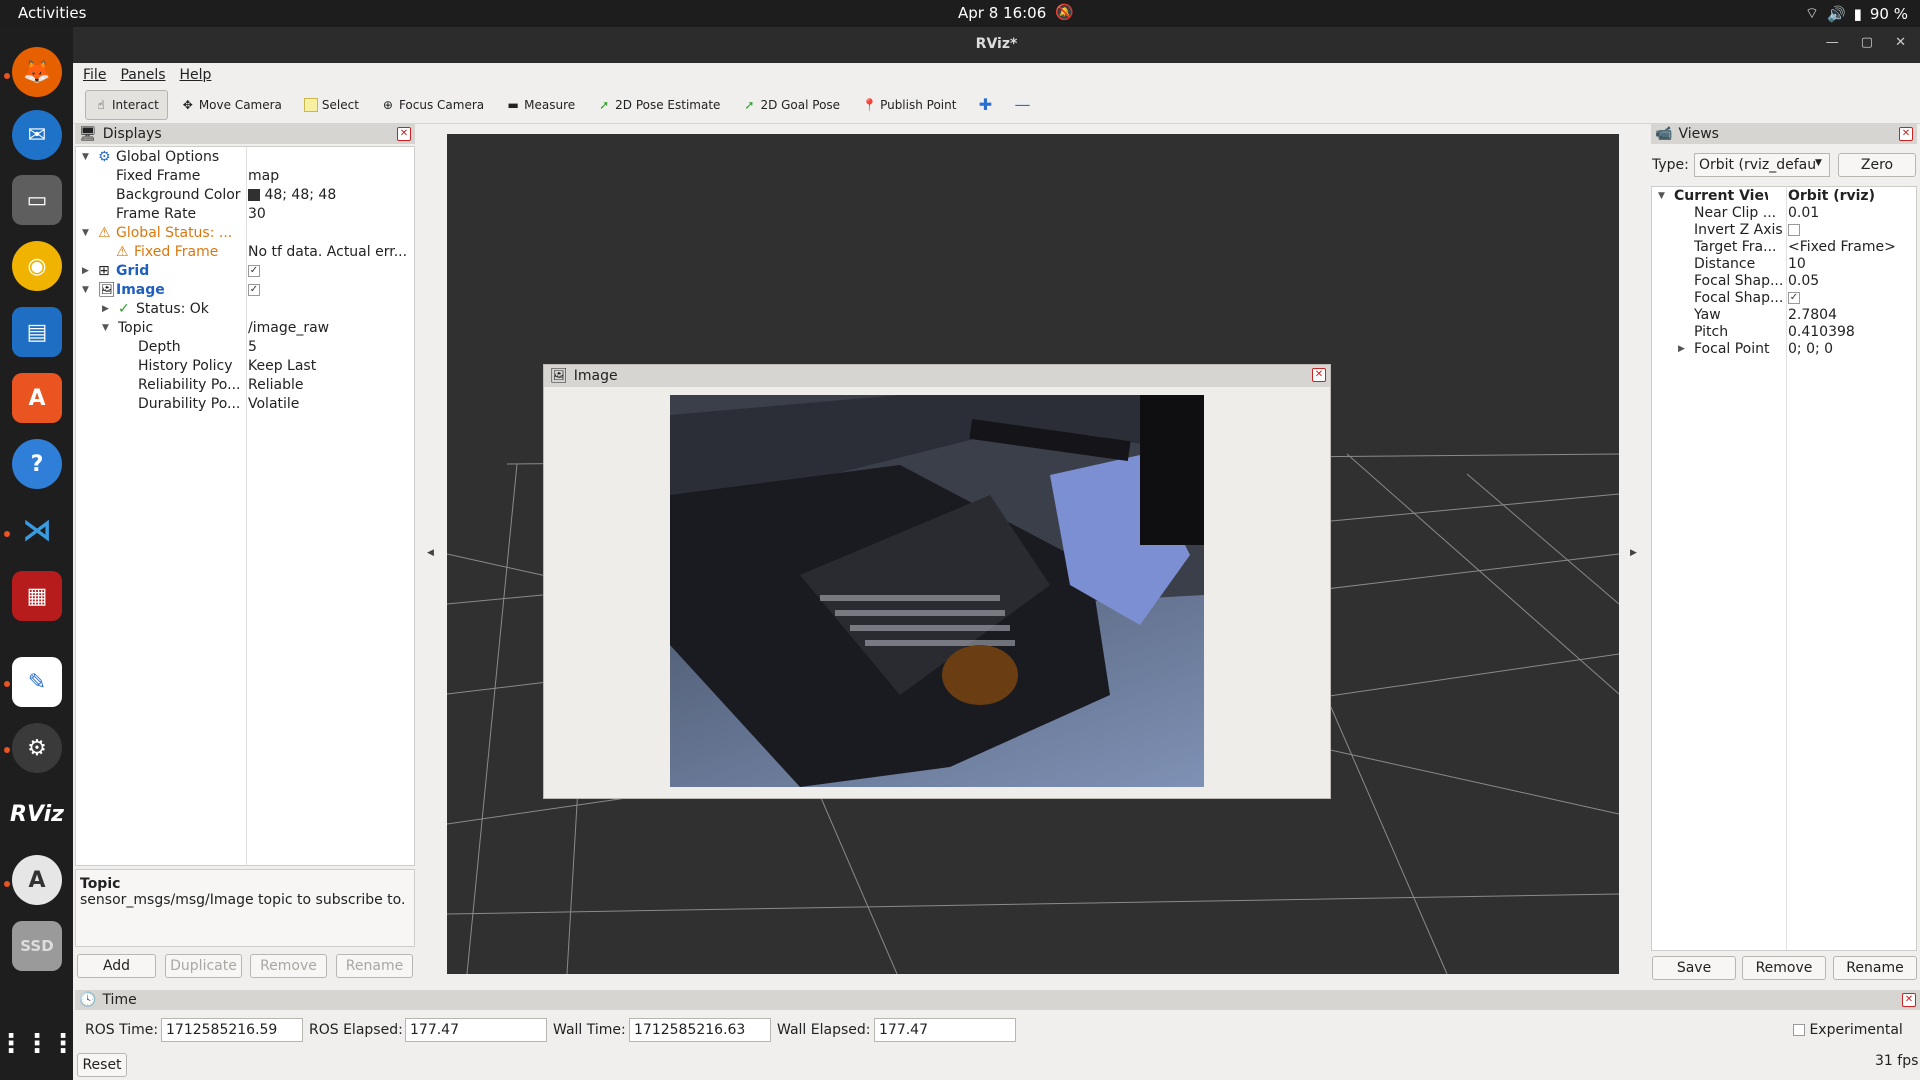 The width and height of the screenshot is (1920, 1080). I want to click on clock: Apr 8 16:06, so click(1002, 13).